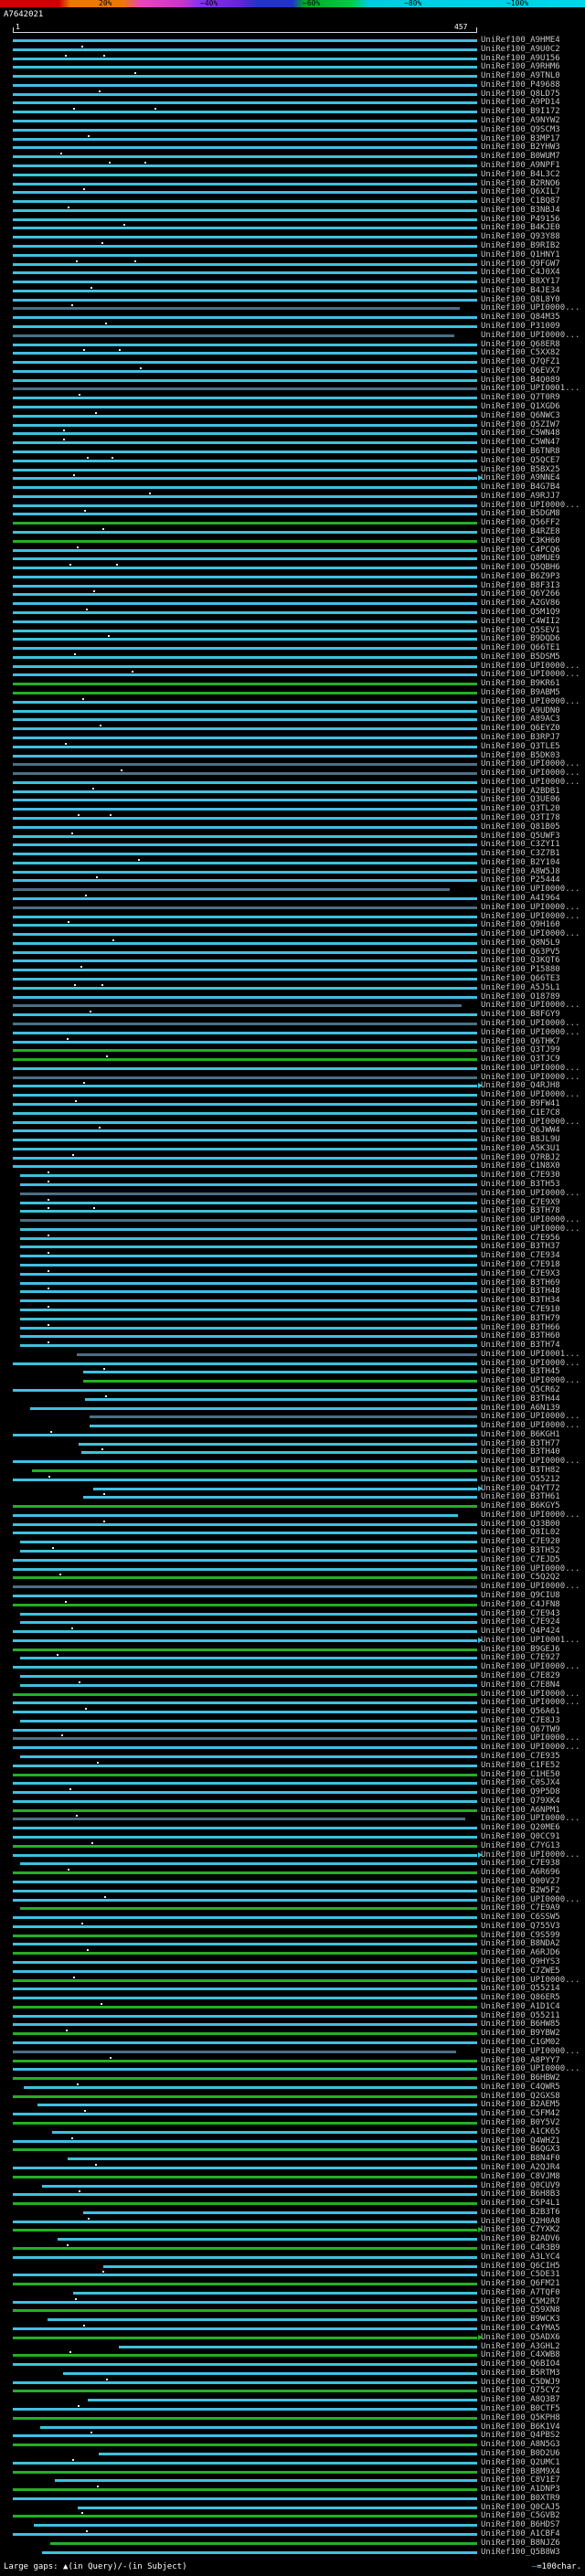 The height and width of the screenshot is (2576, 585). I want to click on hit-label: UniRef100_Q1HNY1, so click(520, 255).